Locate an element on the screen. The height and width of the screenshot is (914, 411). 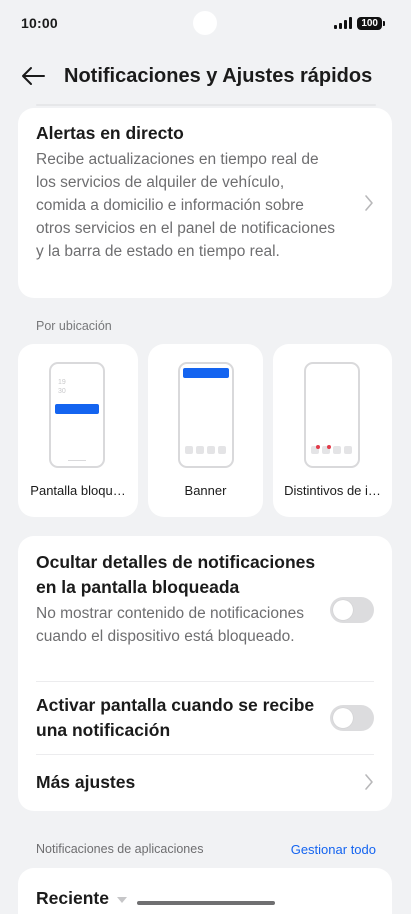
position-label: Banner is located at coordinates (205, 490).